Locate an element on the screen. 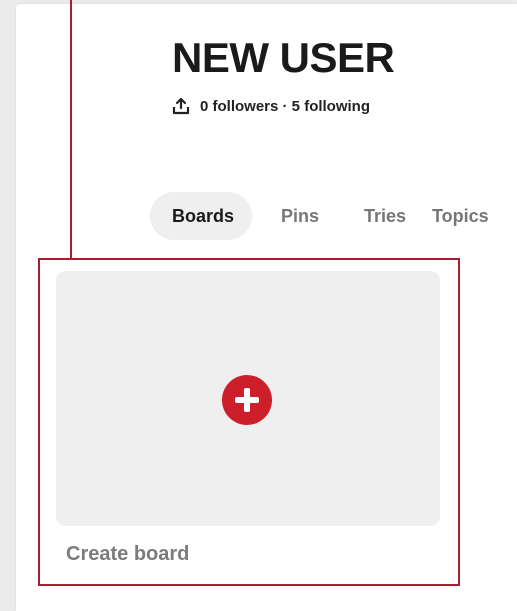 This screenshot has width=517, height=611. tab-topics: Topics is located at coordinates (467, 216).